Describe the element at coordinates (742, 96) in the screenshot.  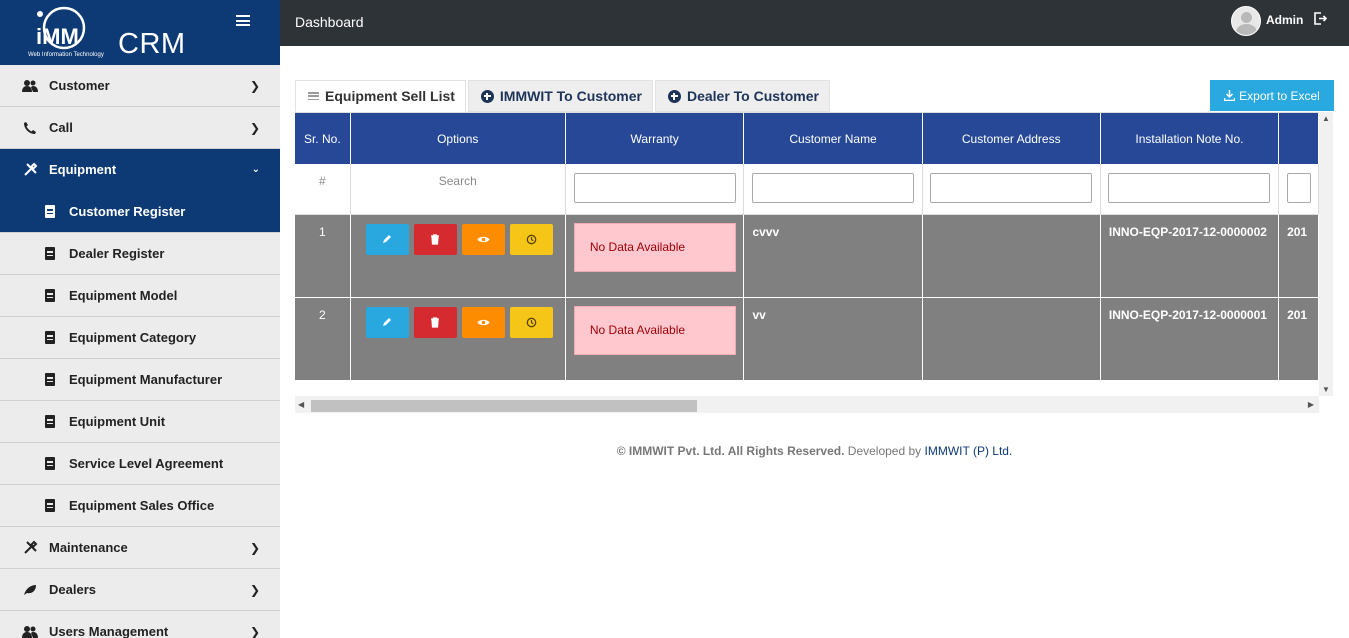
I see `tab-dealer-to-customer: Dealer To Customer` at that location.